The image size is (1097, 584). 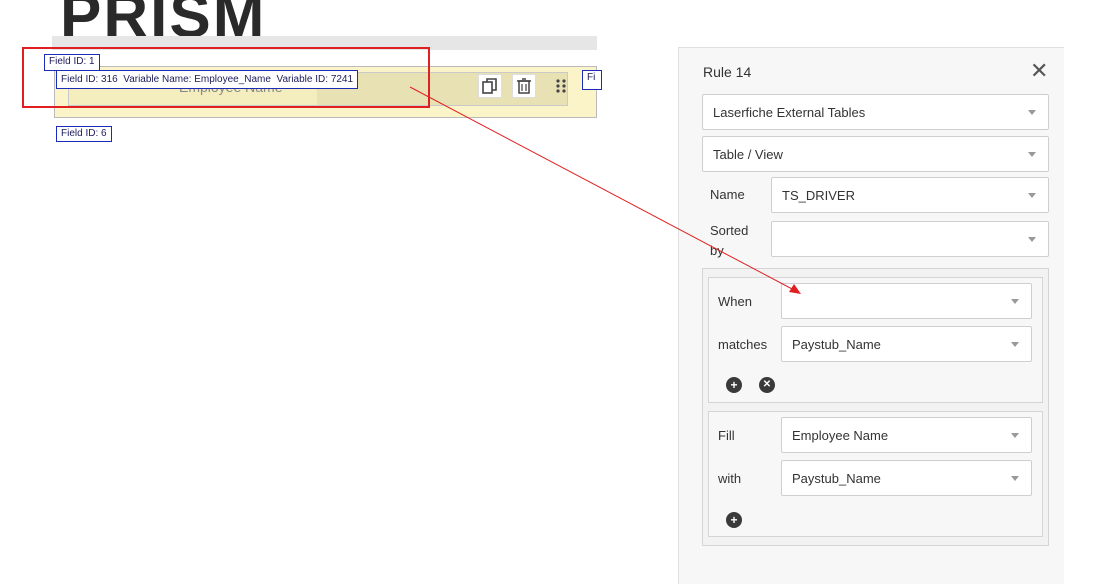 I want to click on annotation-arrow, so click(x=605, y=190).